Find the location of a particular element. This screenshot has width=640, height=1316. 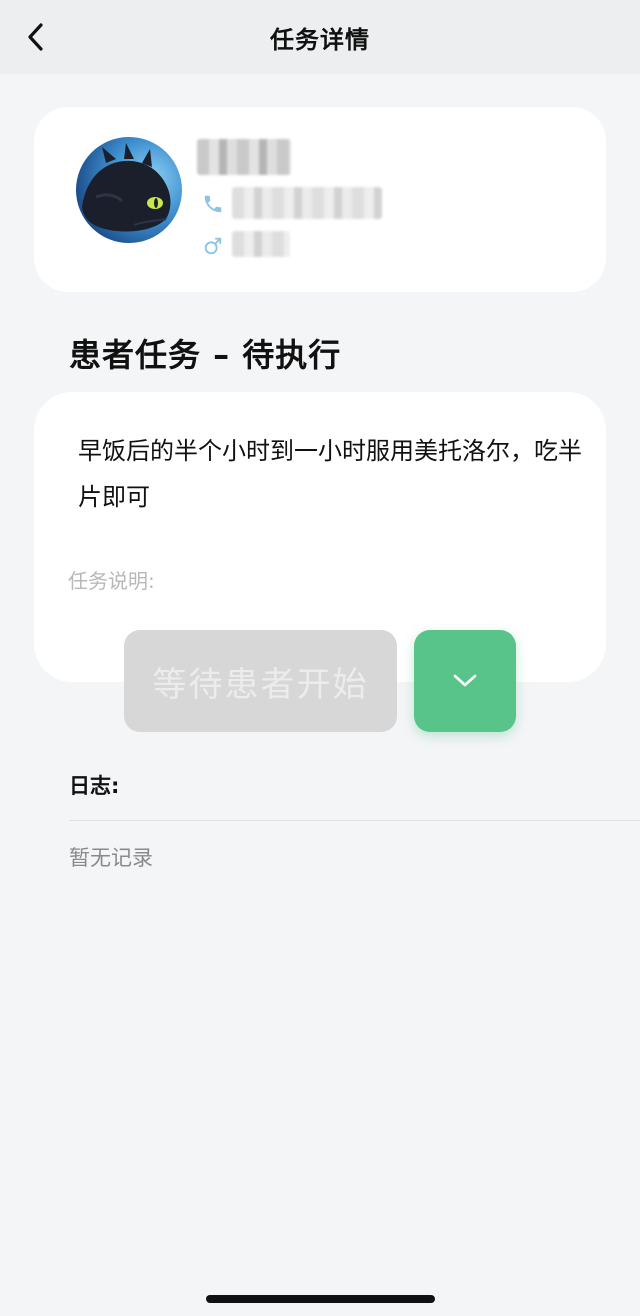

chevron-left-icon is located at coordinates (35, 37).